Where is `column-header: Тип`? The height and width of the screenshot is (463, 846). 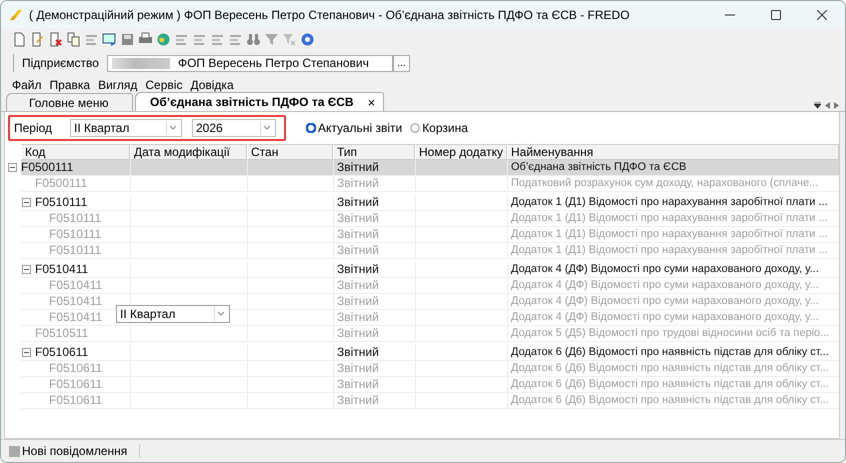 column-header: Тип is located at coordinates (374, 152).